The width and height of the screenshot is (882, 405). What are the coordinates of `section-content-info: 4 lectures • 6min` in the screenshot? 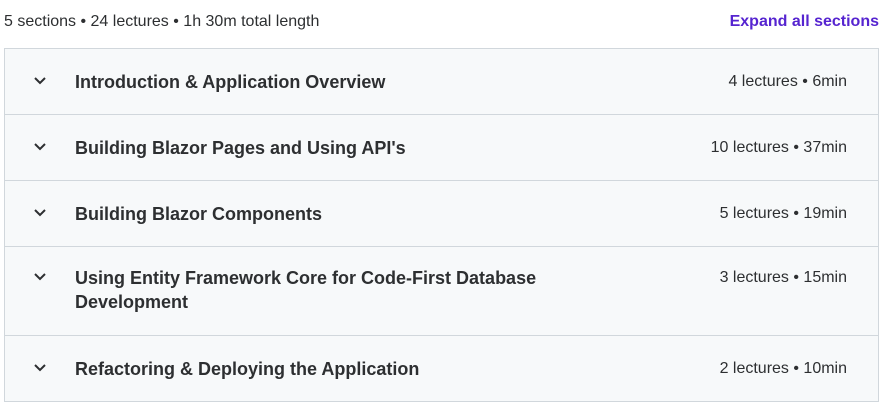 It's located at (787, 81).